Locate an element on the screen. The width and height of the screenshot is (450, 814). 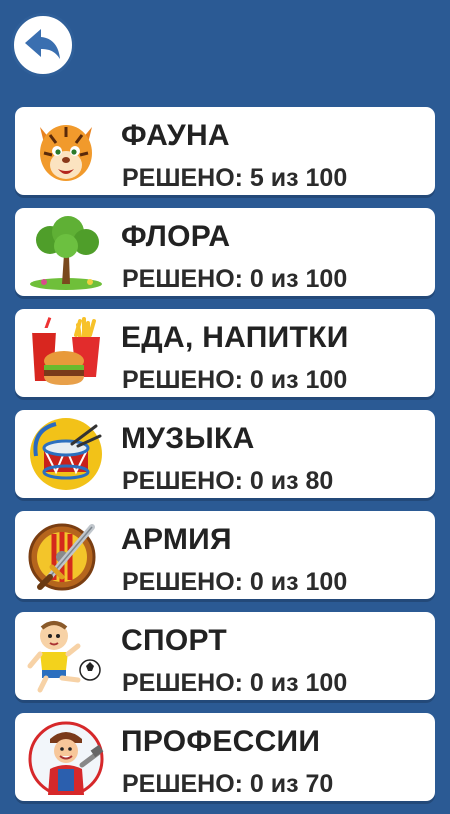
fast-food-icon is located at coordinates (66, 353).